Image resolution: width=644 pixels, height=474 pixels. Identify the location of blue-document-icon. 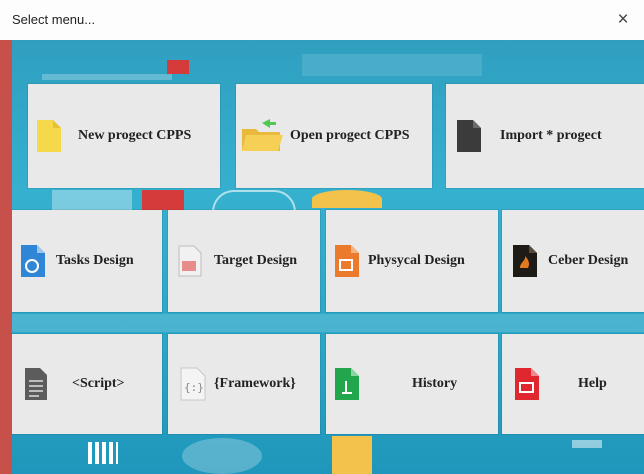
(33, 261).